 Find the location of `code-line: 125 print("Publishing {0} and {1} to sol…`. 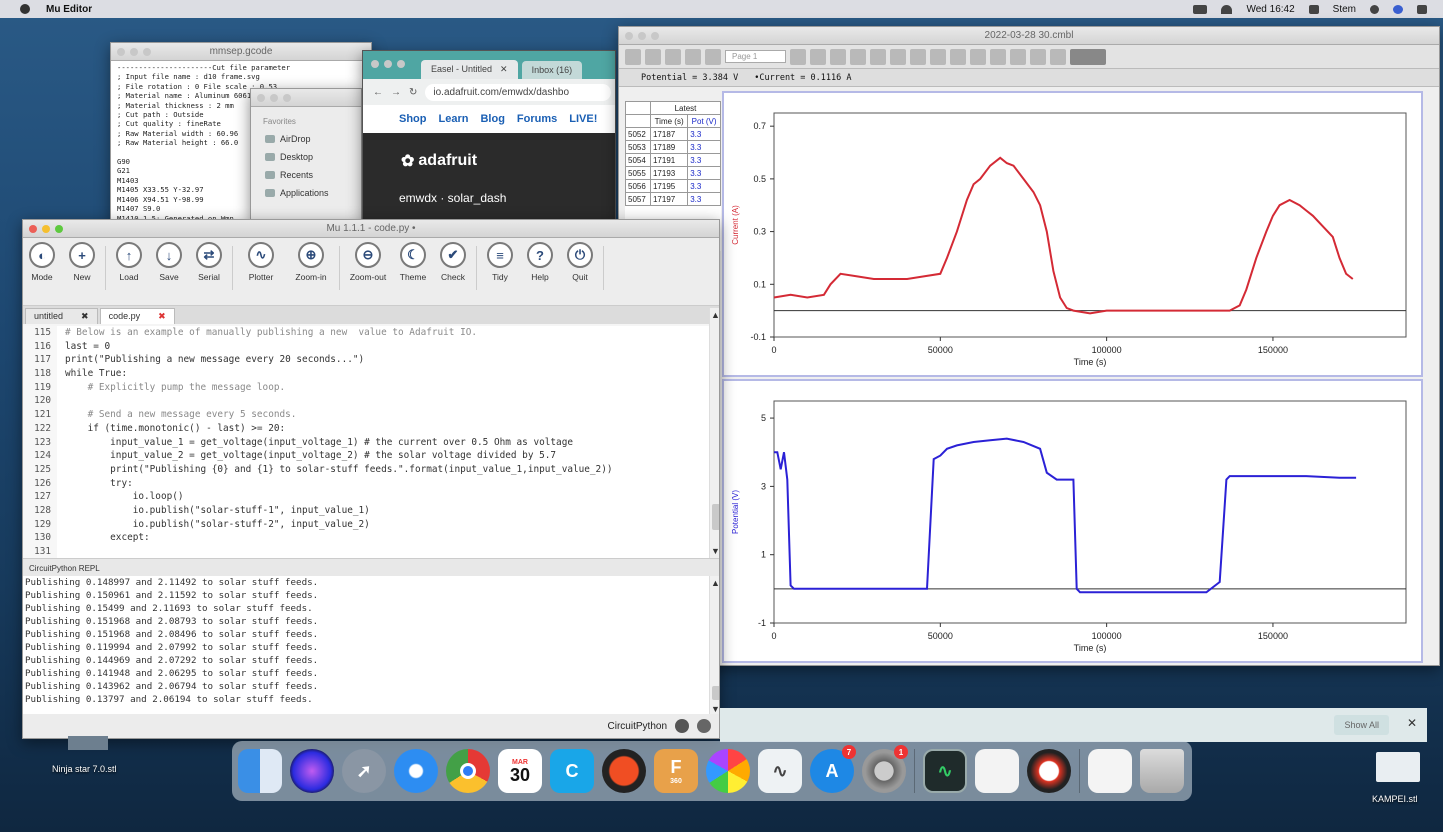

code-line: 125 print("Publishing {0} and {1} to sol… is located at coordinates (367, 469).